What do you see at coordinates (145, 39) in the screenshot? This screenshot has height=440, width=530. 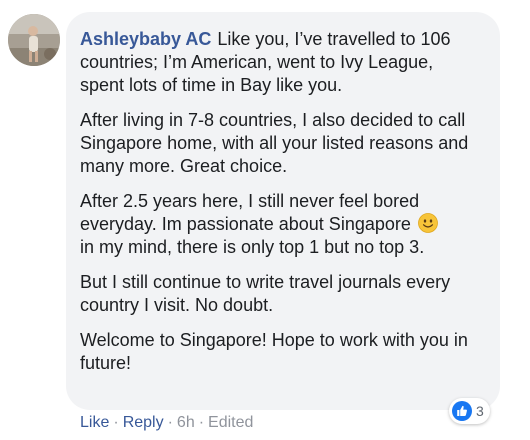 I see `author-name: Ashleybaby AC` at bounding box center [145, 39].